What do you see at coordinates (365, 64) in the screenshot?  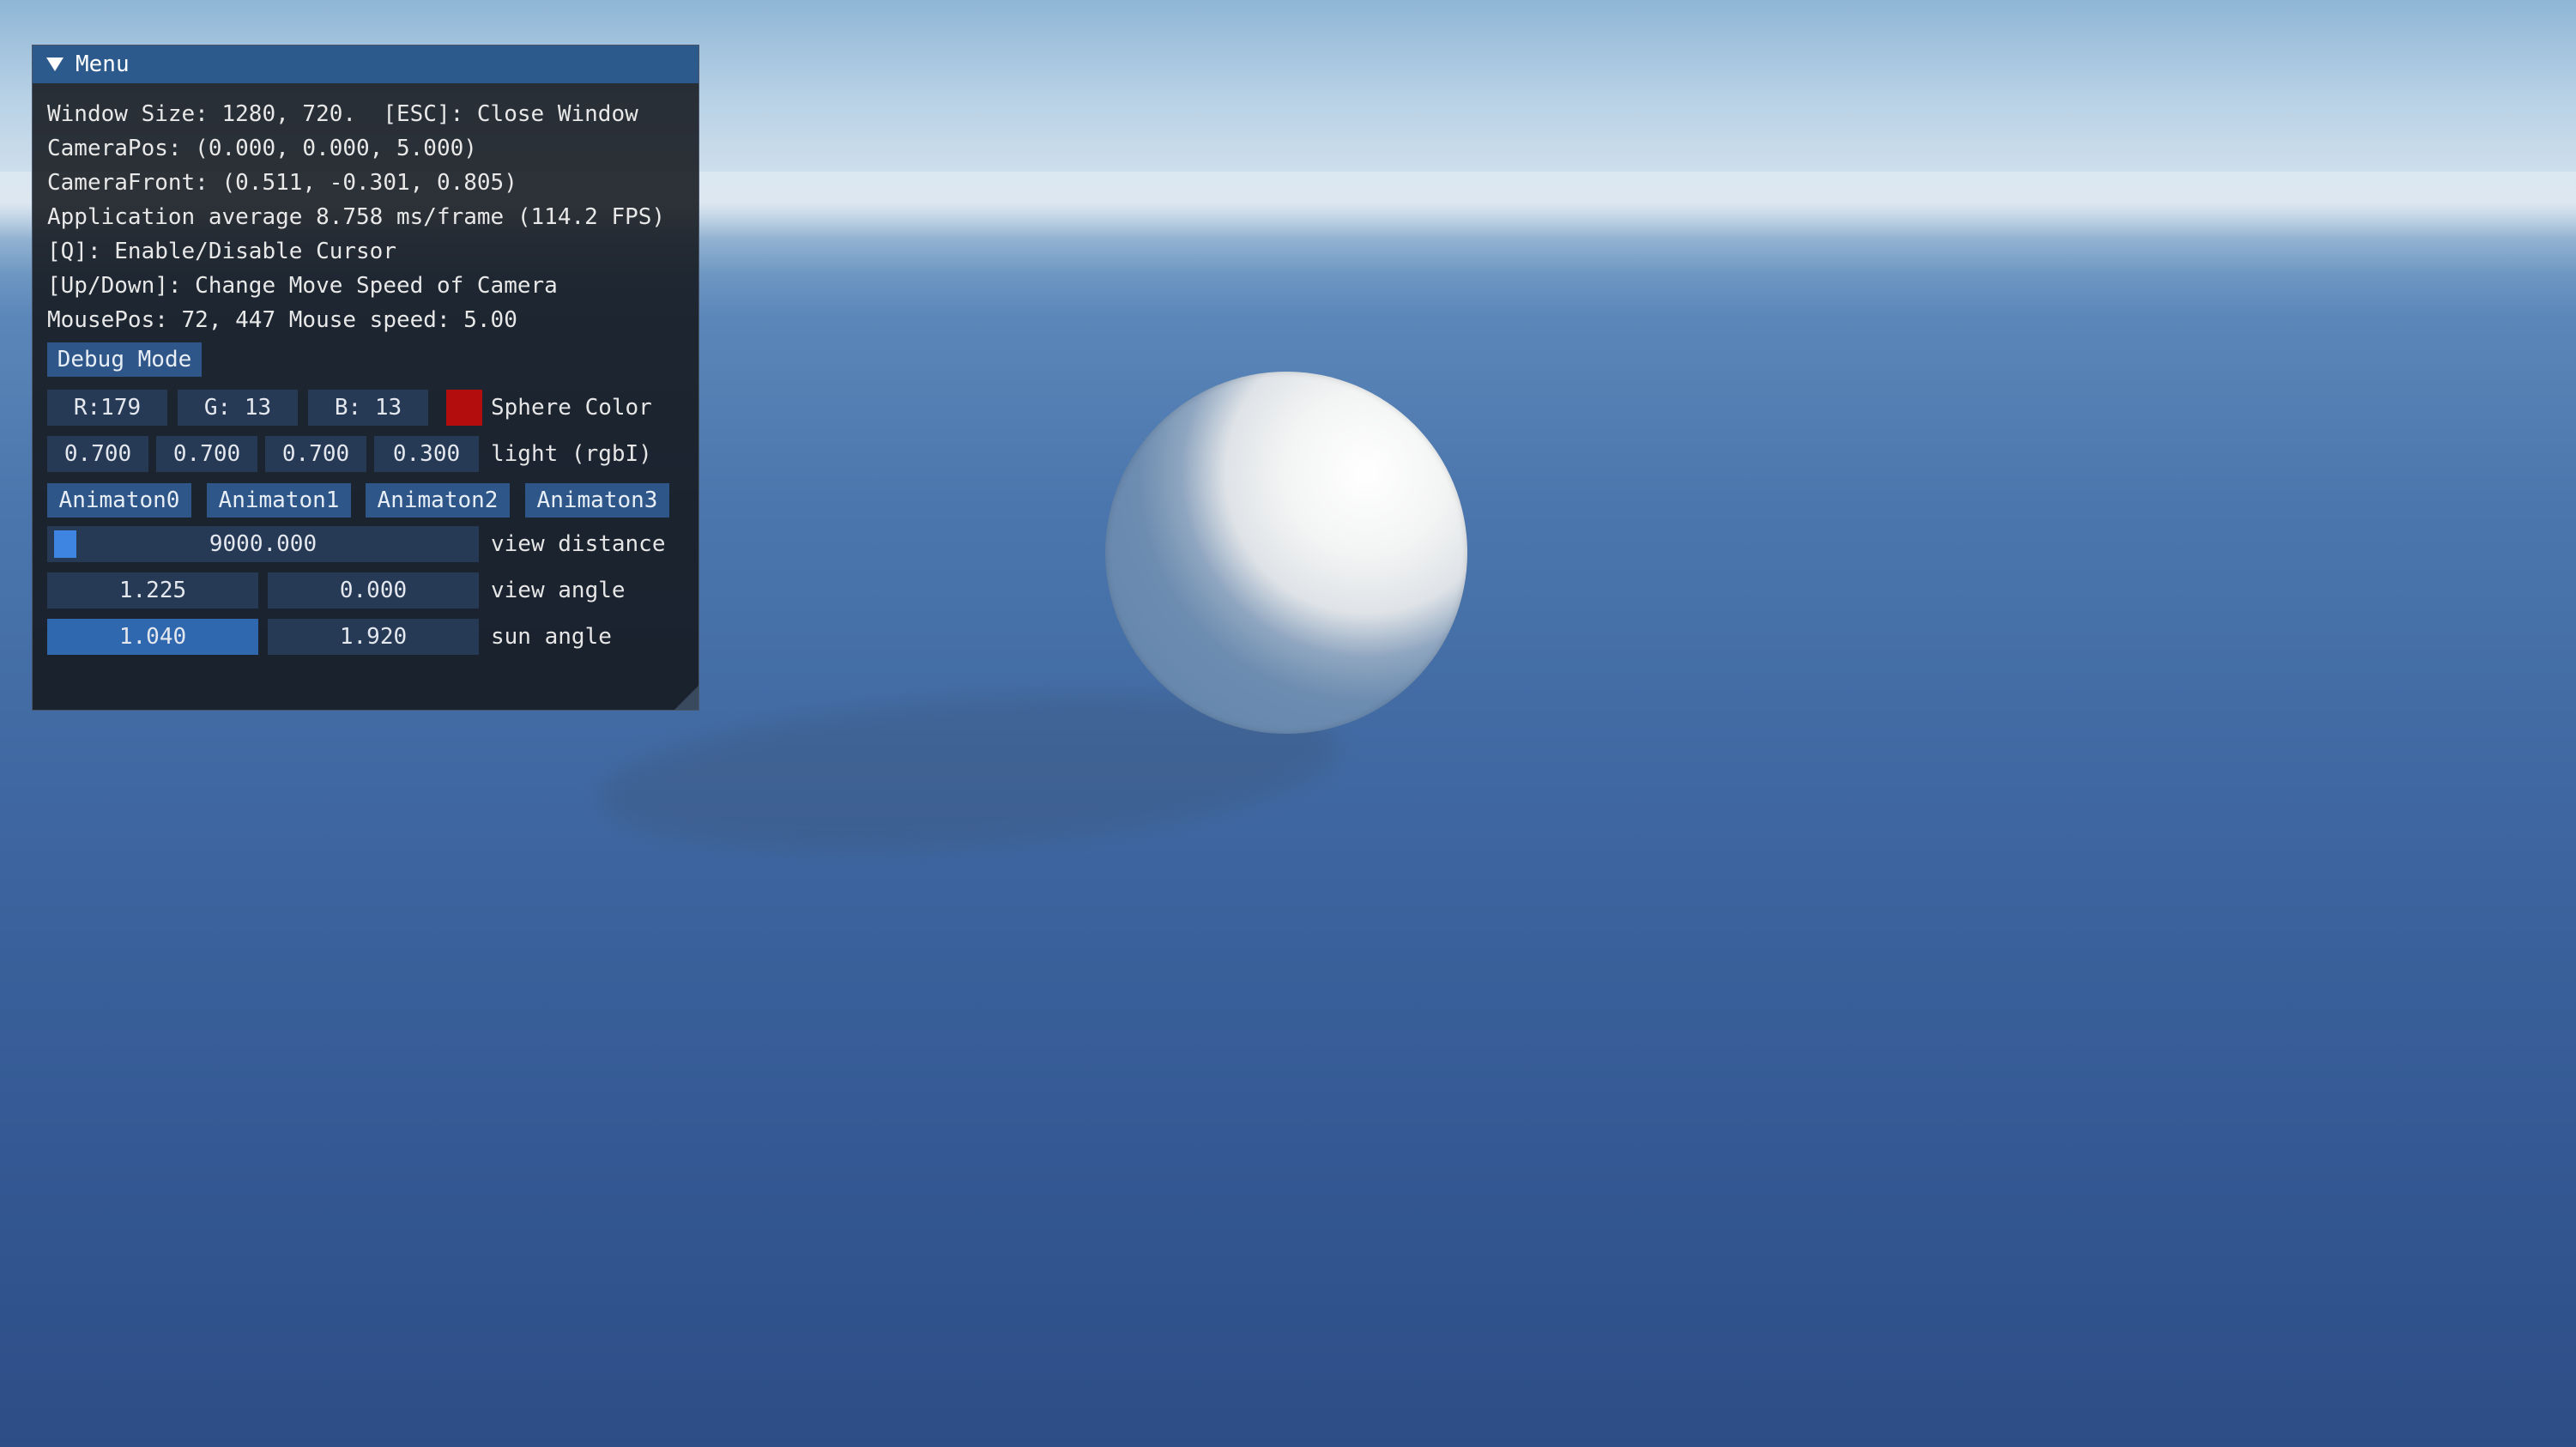 I see `menu-titlebar: Menu` at bounding box center [365, 64].